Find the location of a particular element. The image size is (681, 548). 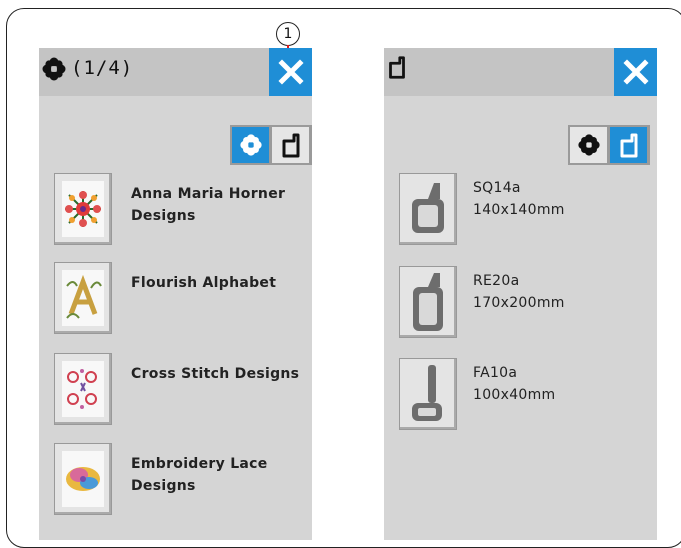

list-item-label: Flourish Alphabet is located at coordinates (204, 283).